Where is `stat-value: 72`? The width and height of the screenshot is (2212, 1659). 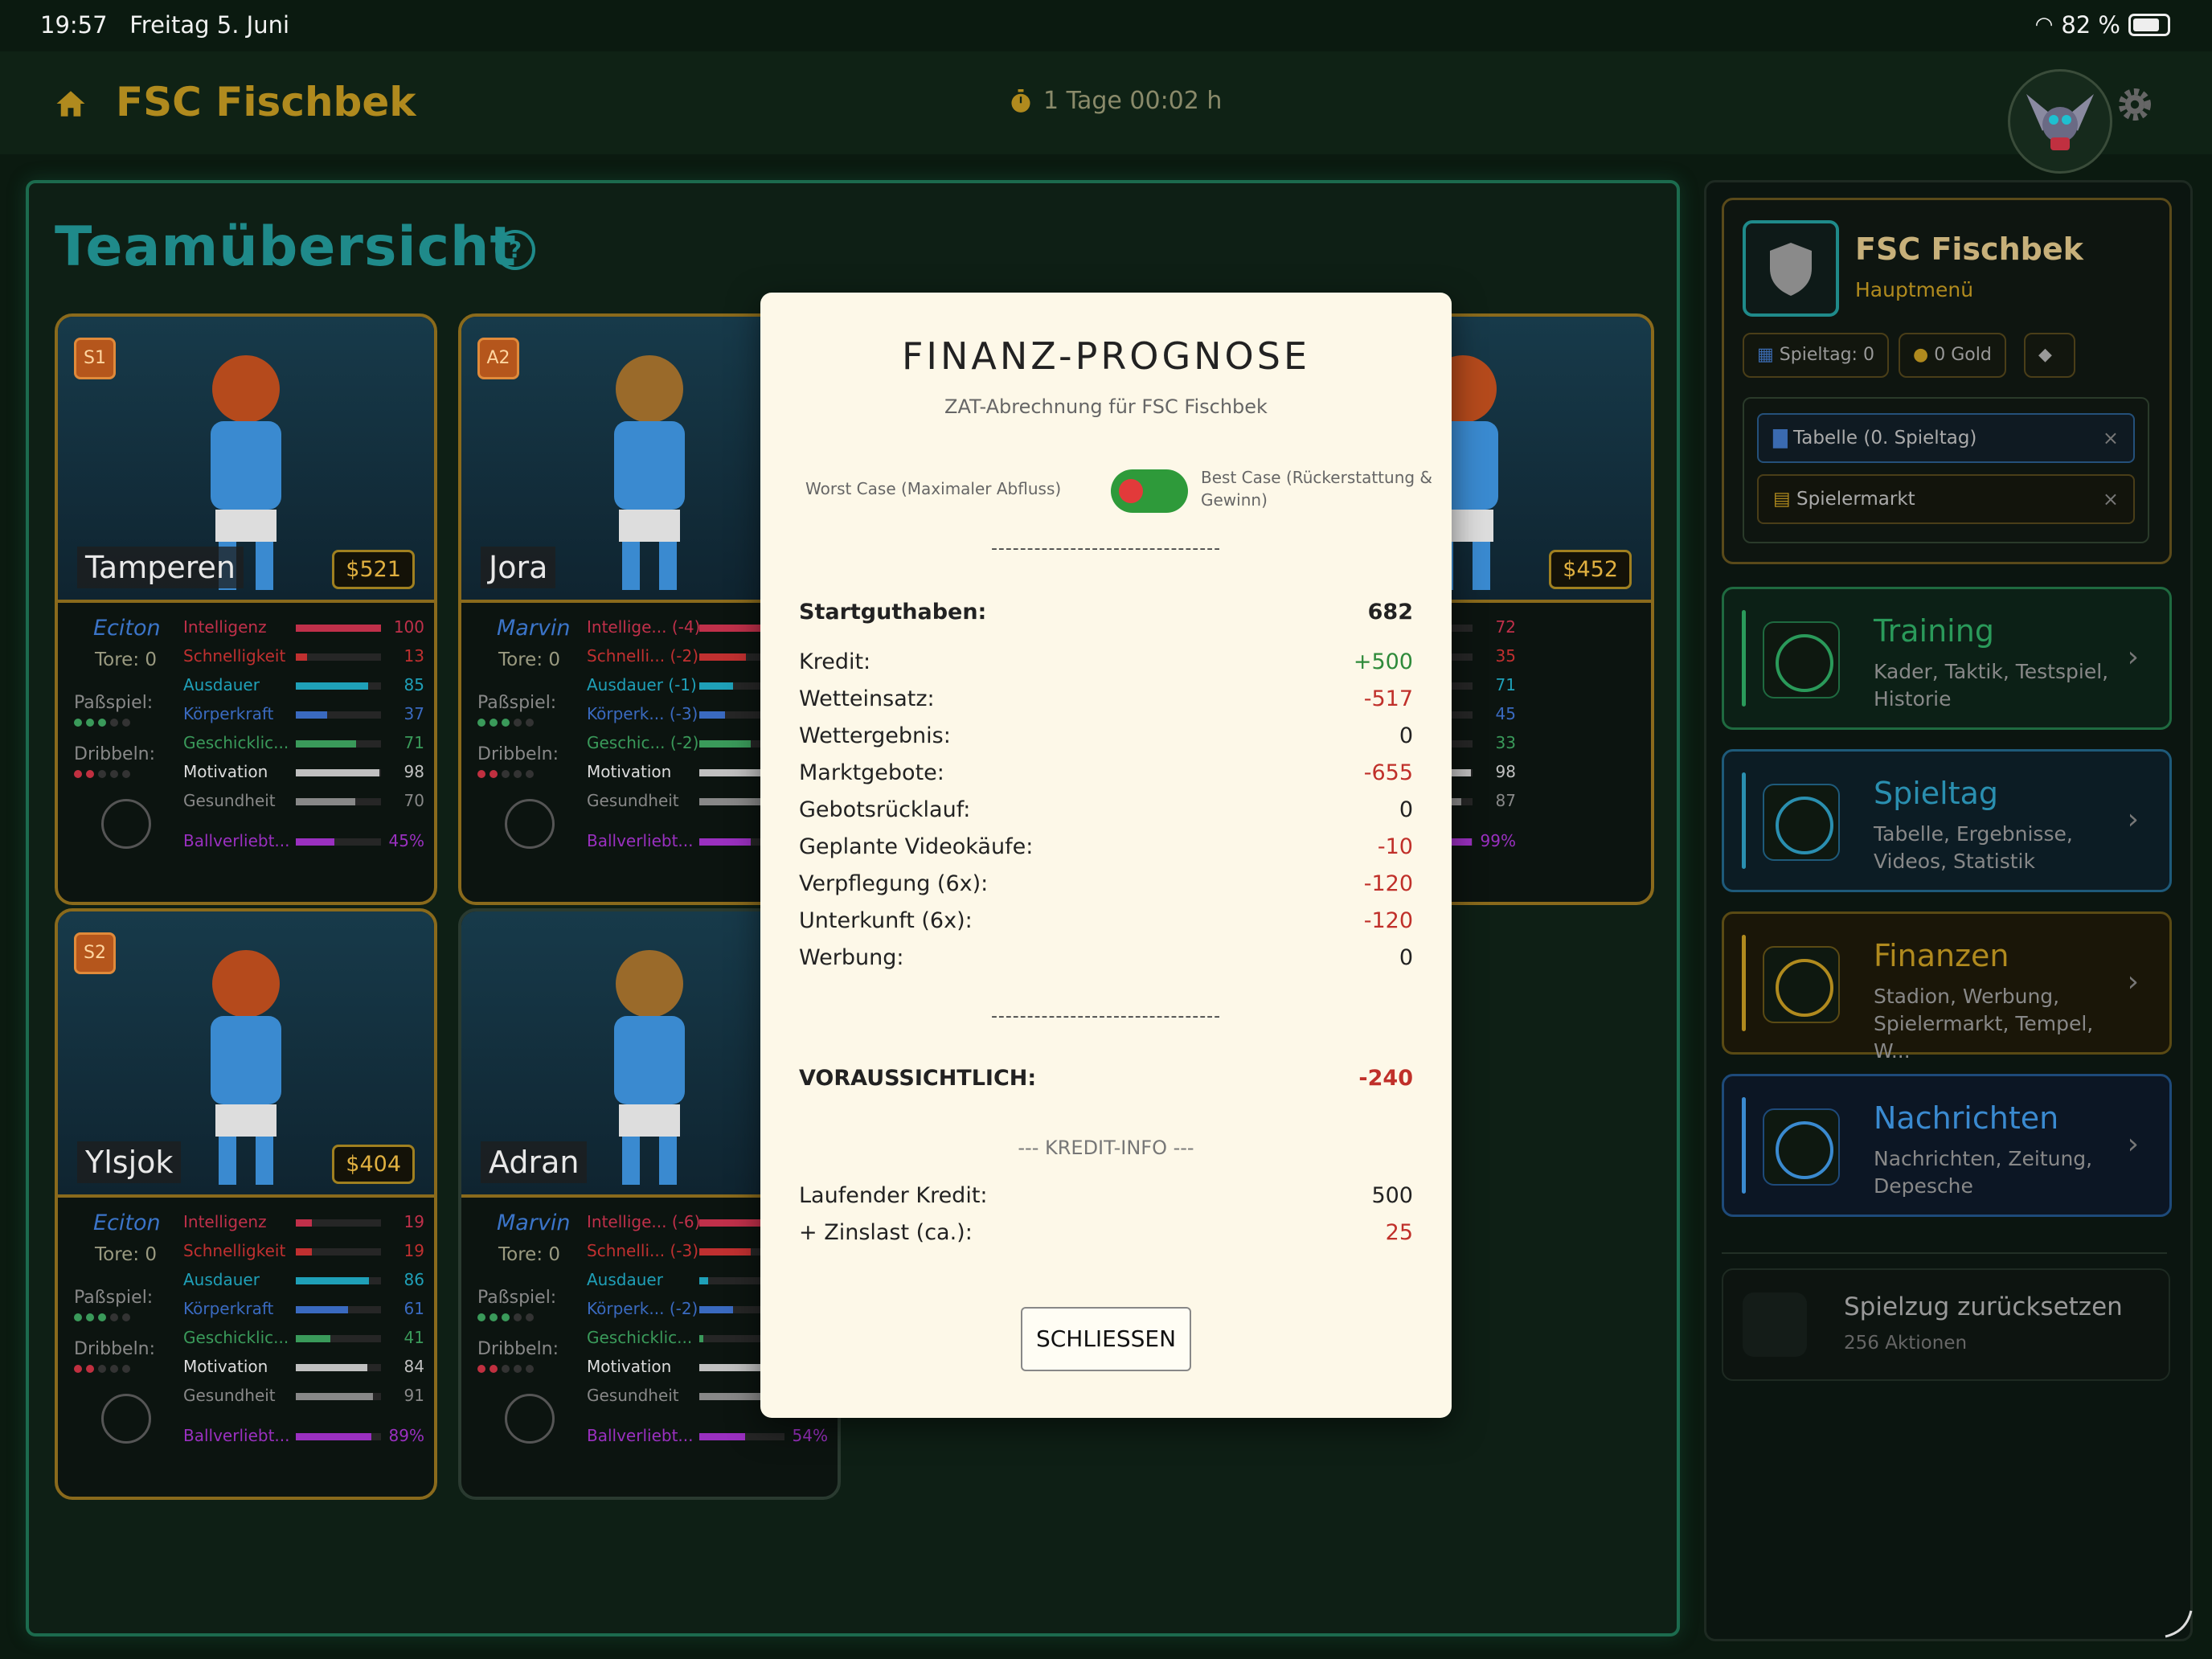
stat-value: 72 is located at coordinates (1505, 627).